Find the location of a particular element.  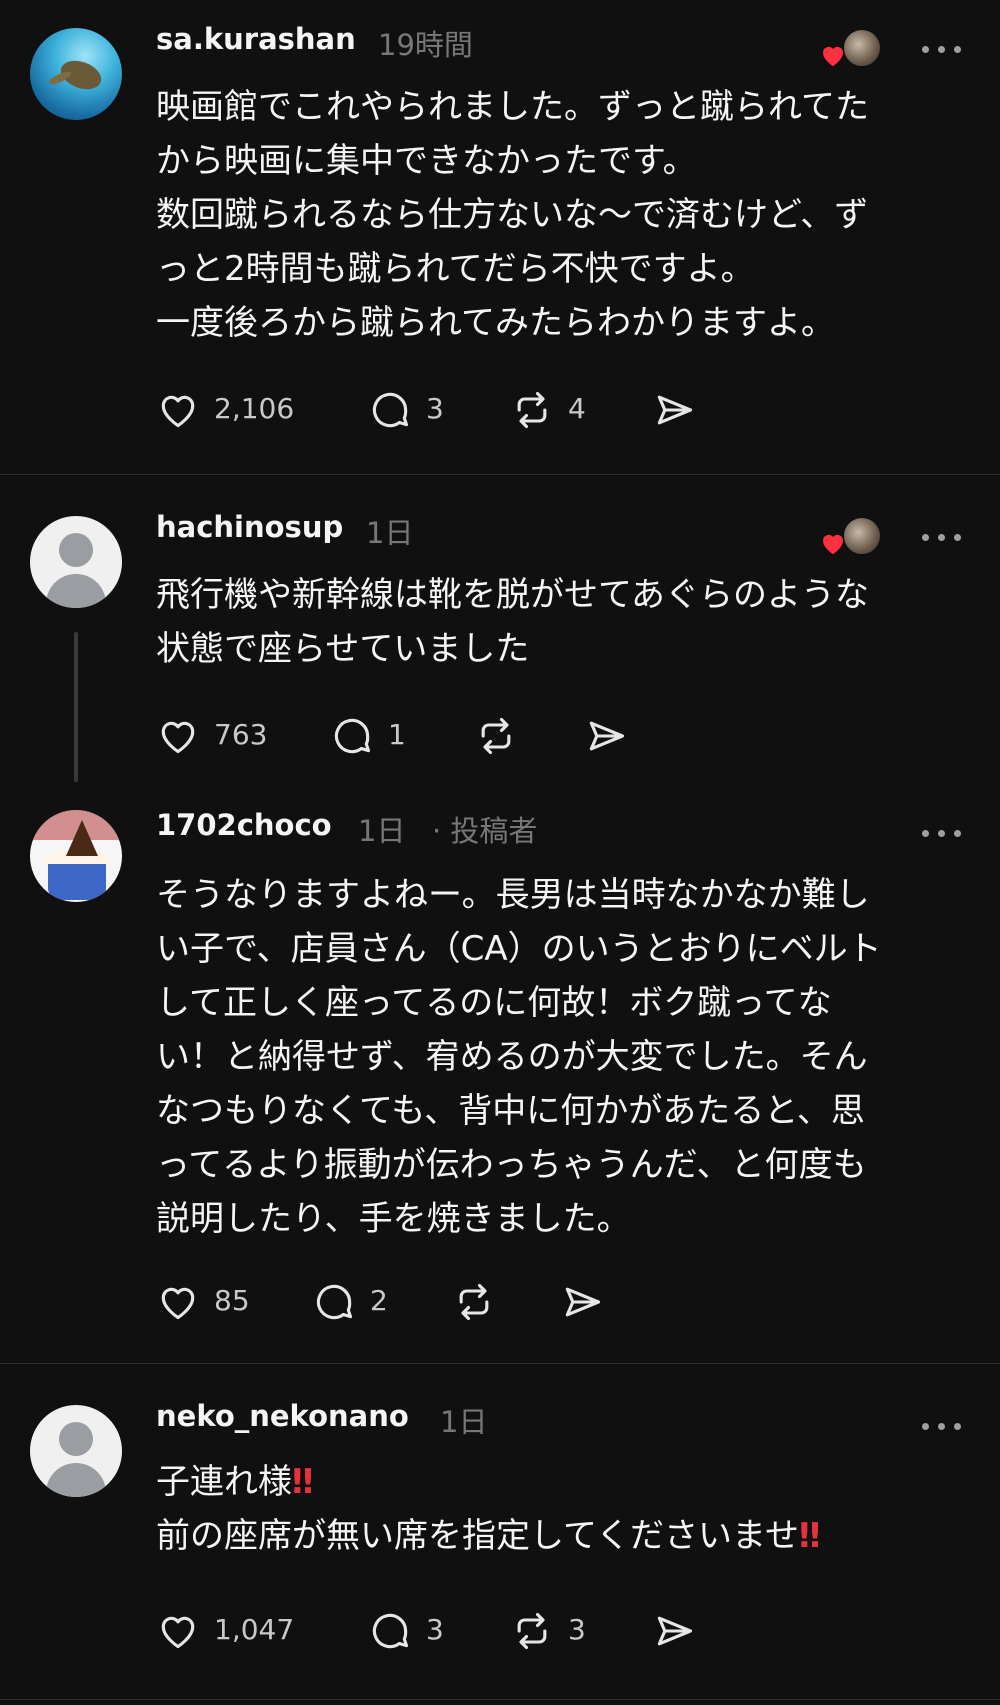

username: 1702choco is located at coordinates (244, 825).